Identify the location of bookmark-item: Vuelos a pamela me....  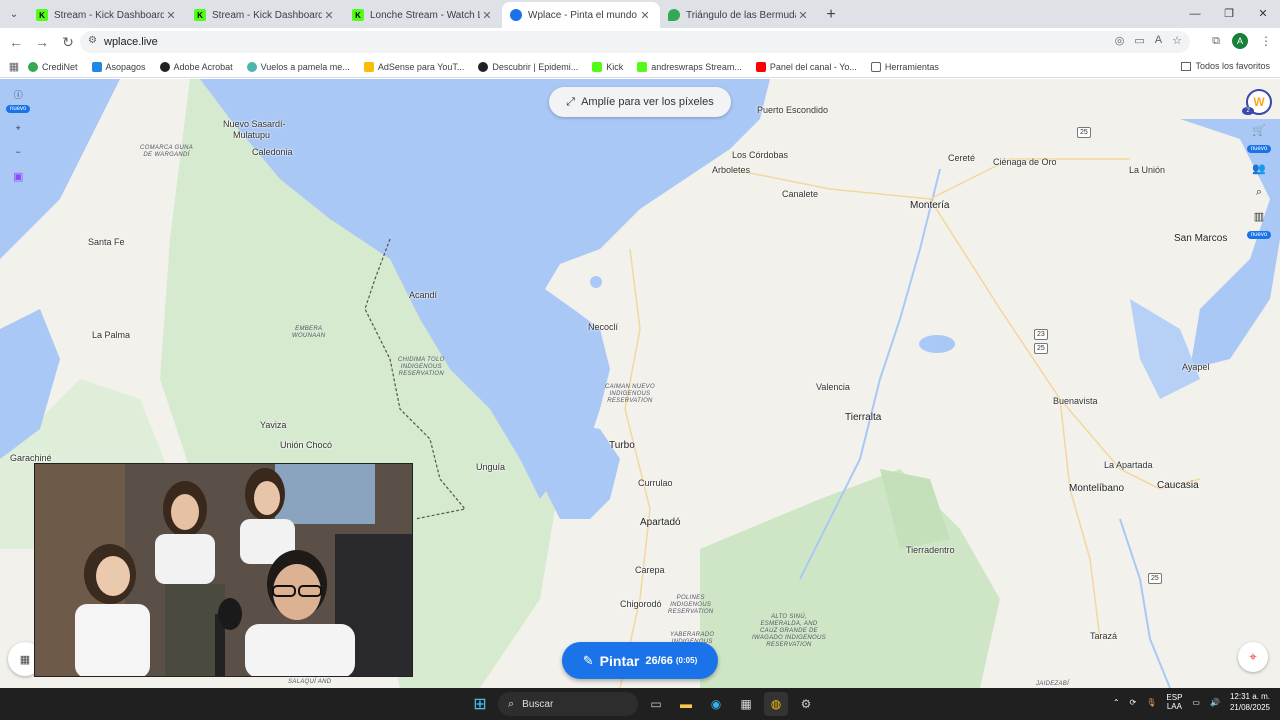
(298, 66).